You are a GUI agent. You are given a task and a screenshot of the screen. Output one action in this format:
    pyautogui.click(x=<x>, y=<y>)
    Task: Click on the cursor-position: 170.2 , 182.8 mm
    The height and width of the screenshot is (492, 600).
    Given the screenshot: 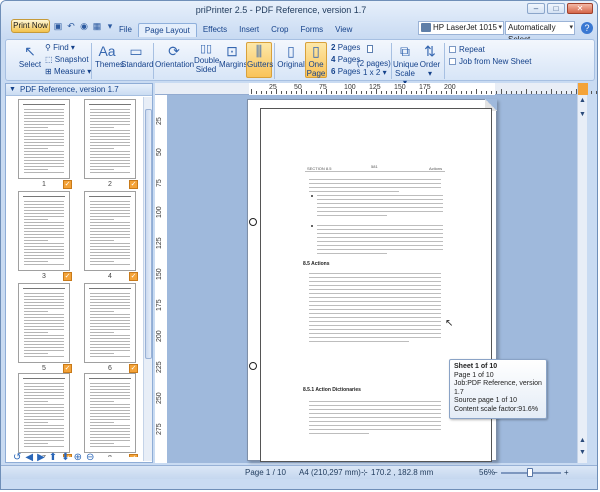 What is the action you would take?
    pyautogui.click(x=402, y=472)
    